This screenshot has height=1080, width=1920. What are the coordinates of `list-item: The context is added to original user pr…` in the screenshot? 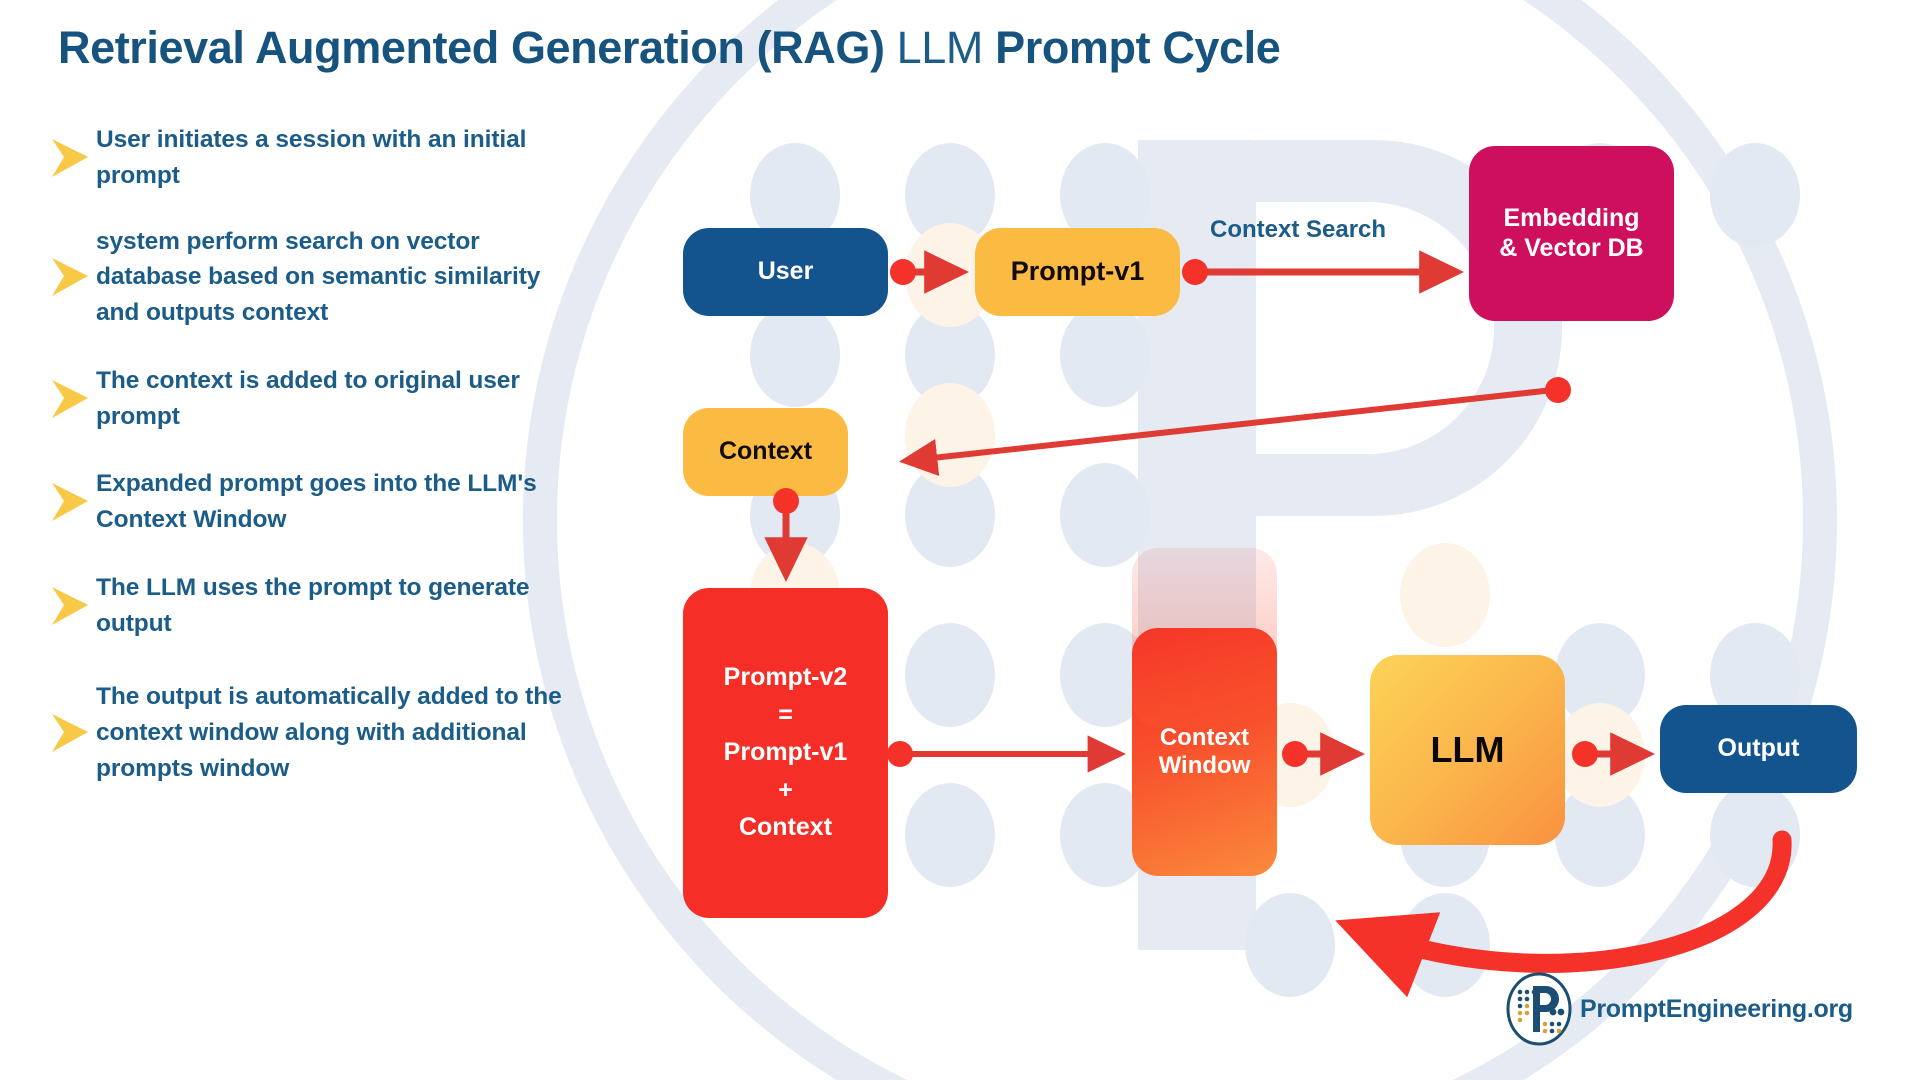 It's located at (306, 399).